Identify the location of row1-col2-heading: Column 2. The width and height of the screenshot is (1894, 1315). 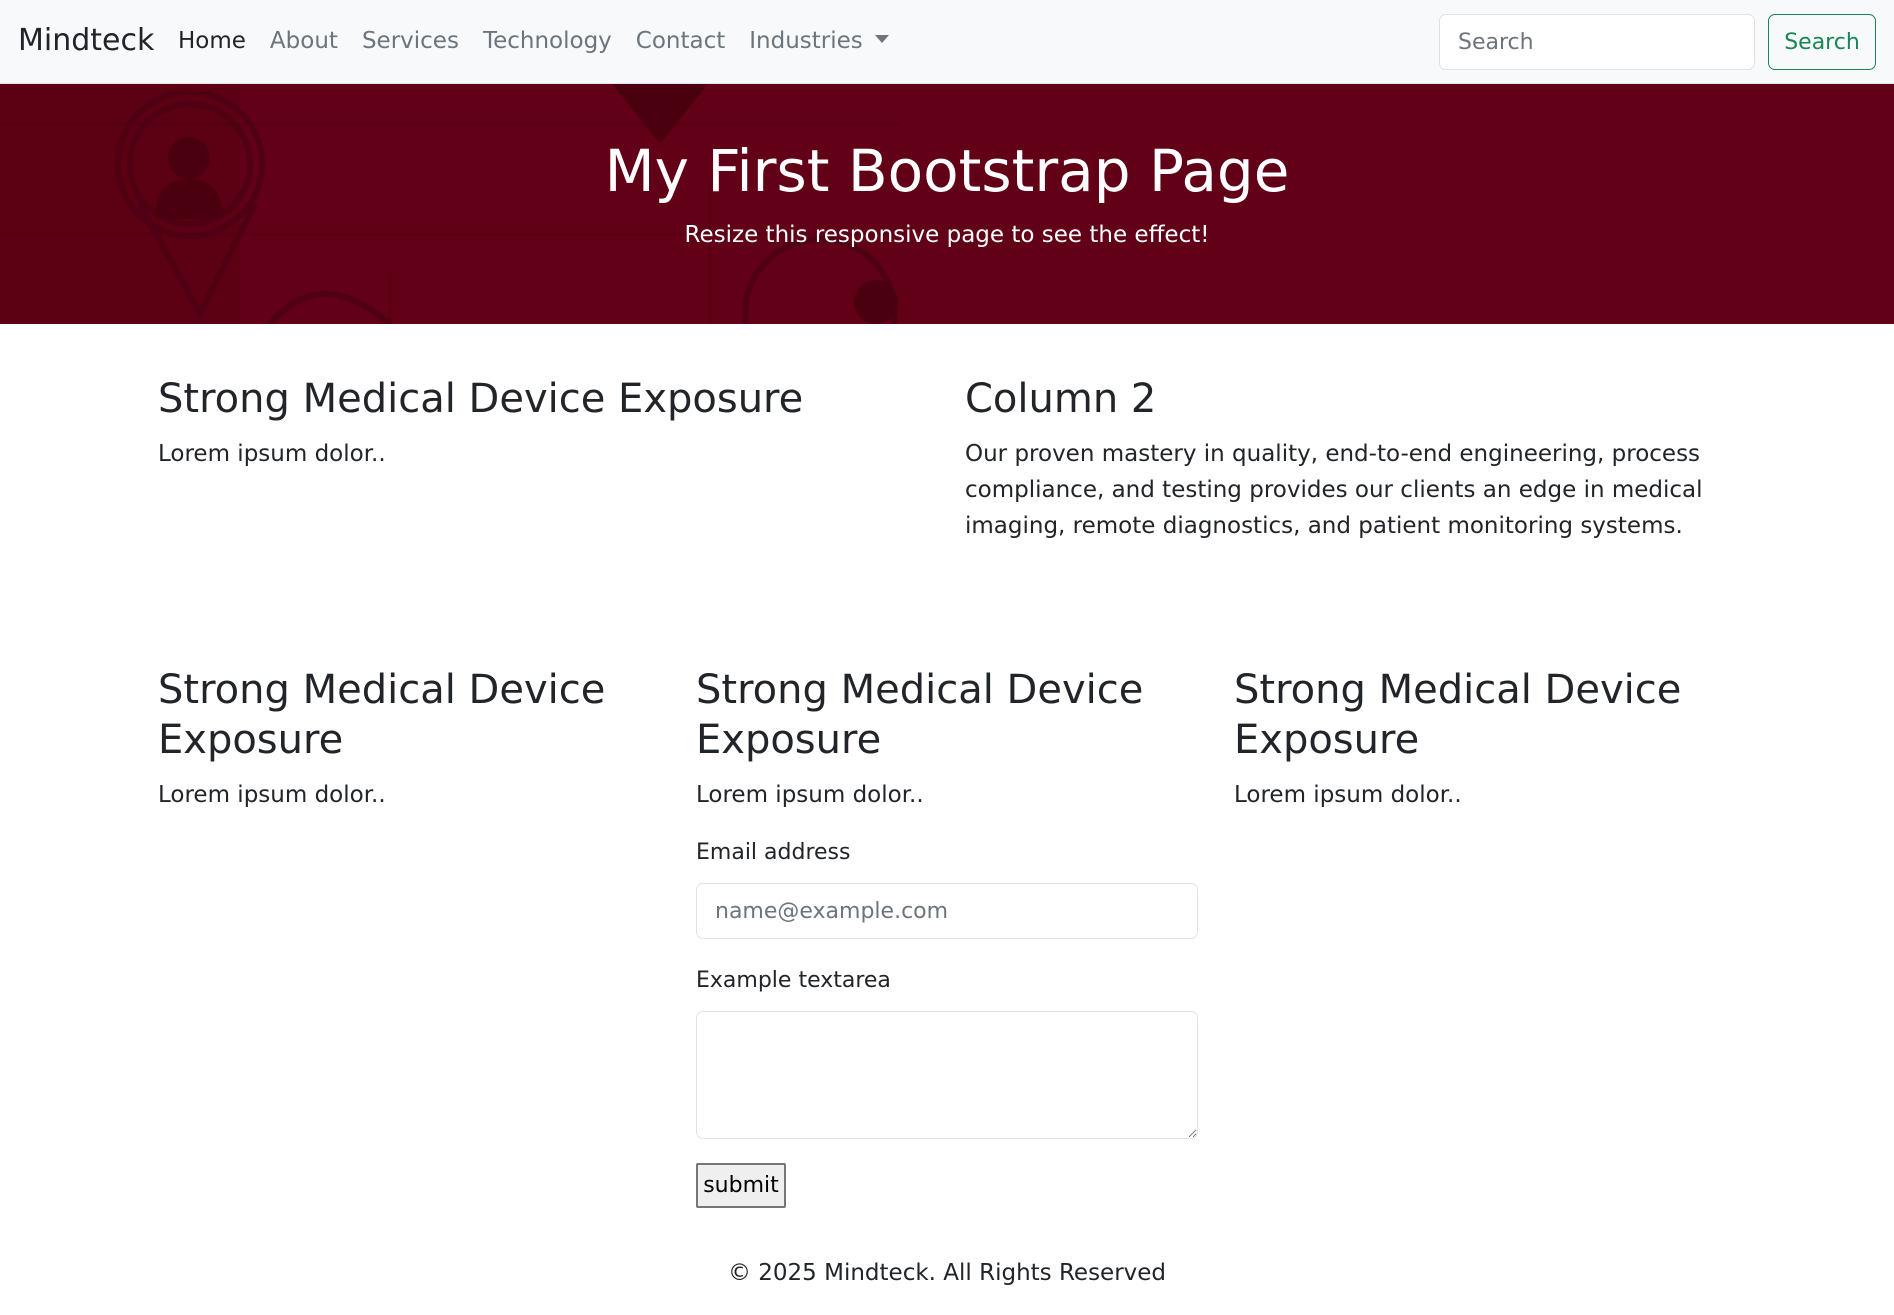
(1061, 399).